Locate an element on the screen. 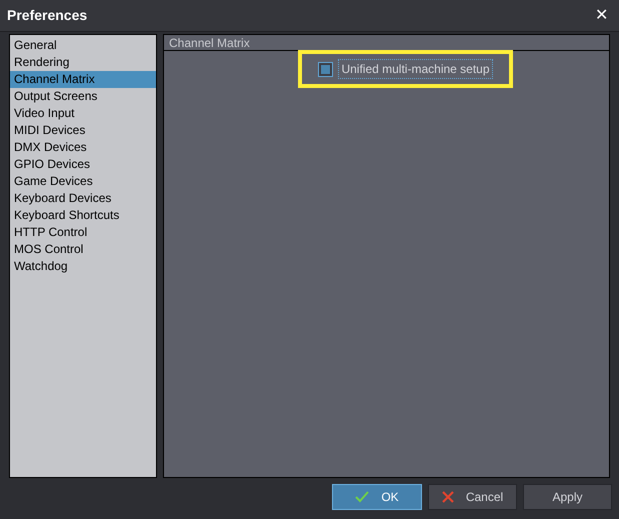 The width and height of the screenshot is (619, 519). cancel-button: Cancel is located at coordinates (472, 497).